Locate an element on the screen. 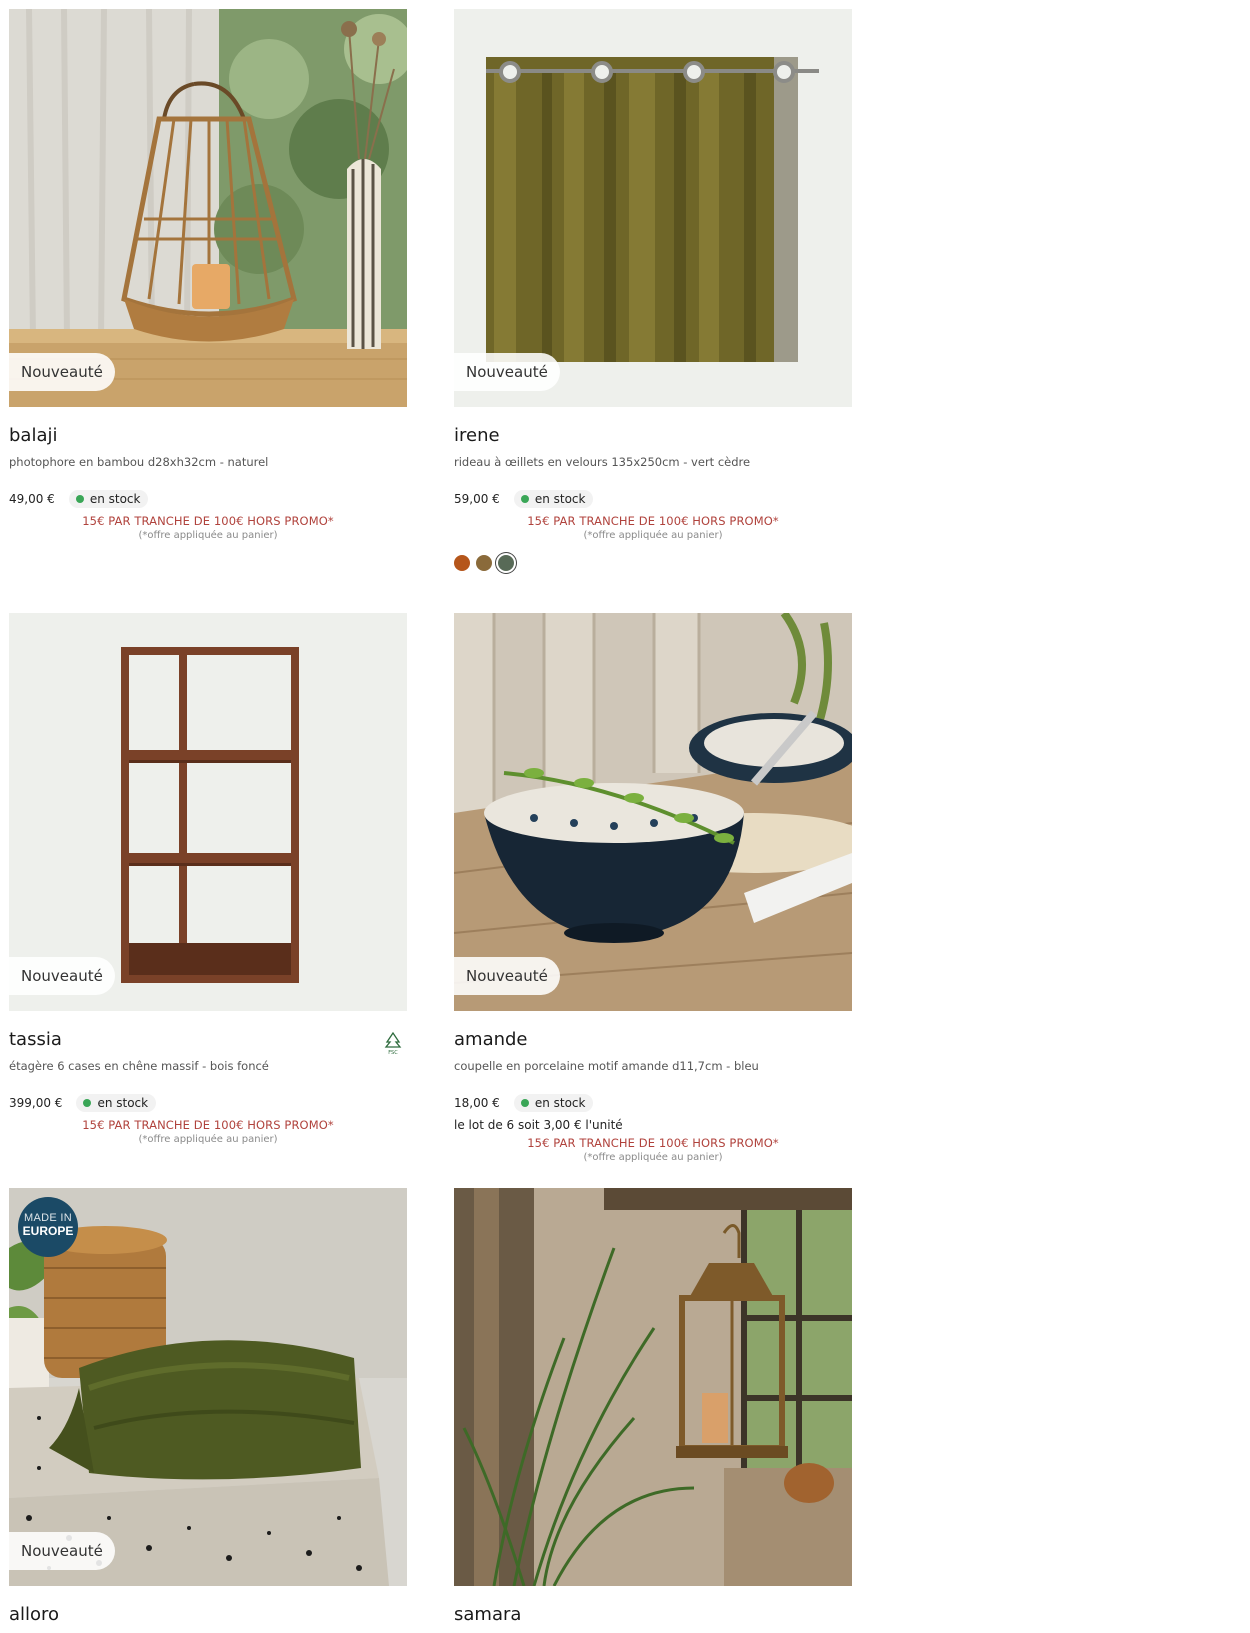 This screenshot has width=1250, height=1633. product-description: photophore en bambou d28xh32cm - naturel is located at coordinates (139, 462).